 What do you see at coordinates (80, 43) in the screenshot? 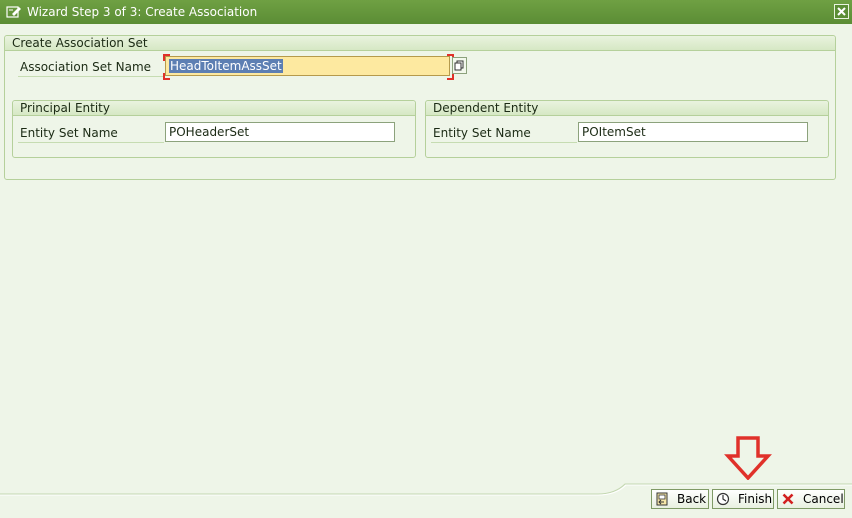
I see `association-set-group-title: Create Association Set` at bounding box center [80, 43].